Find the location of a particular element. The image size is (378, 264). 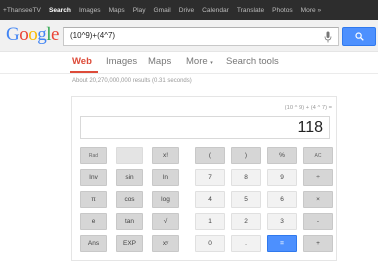

logo-letter: G is located at coordinates (13, 34).